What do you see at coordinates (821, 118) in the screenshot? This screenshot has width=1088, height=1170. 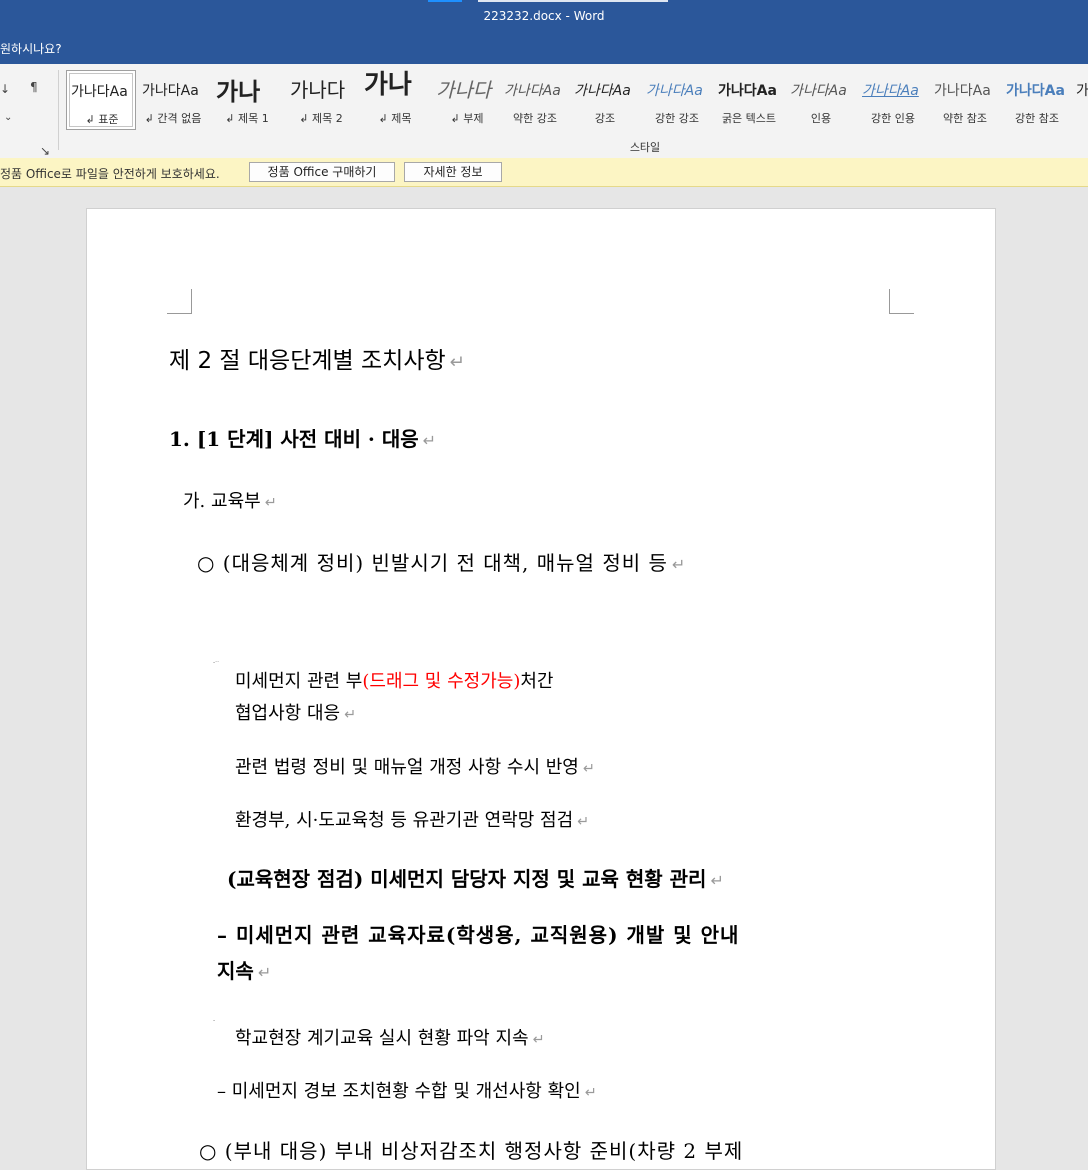 I see `style-label: 인용` at bounding box center [821, 118].